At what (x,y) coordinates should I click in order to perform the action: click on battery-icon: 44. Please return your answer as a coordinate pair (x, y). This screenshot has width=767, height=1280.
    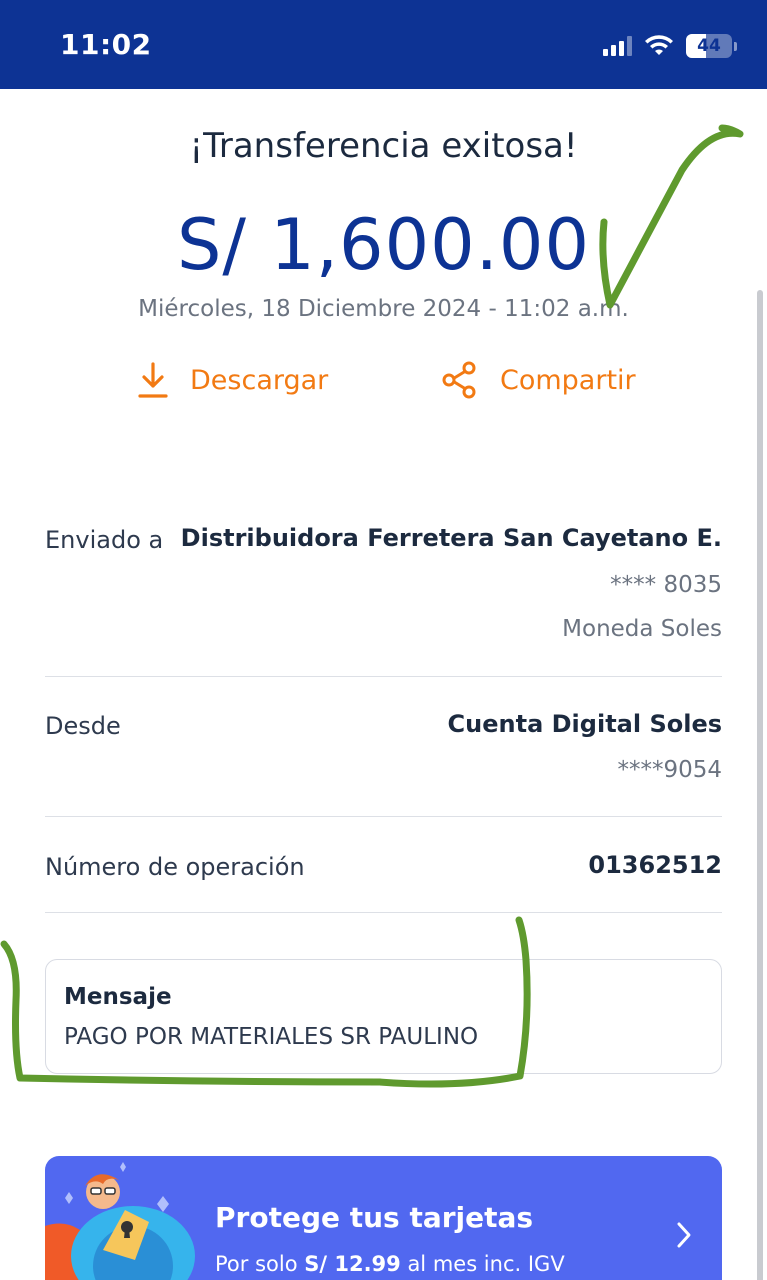
    Looking at the image, I should click on (709, 46).